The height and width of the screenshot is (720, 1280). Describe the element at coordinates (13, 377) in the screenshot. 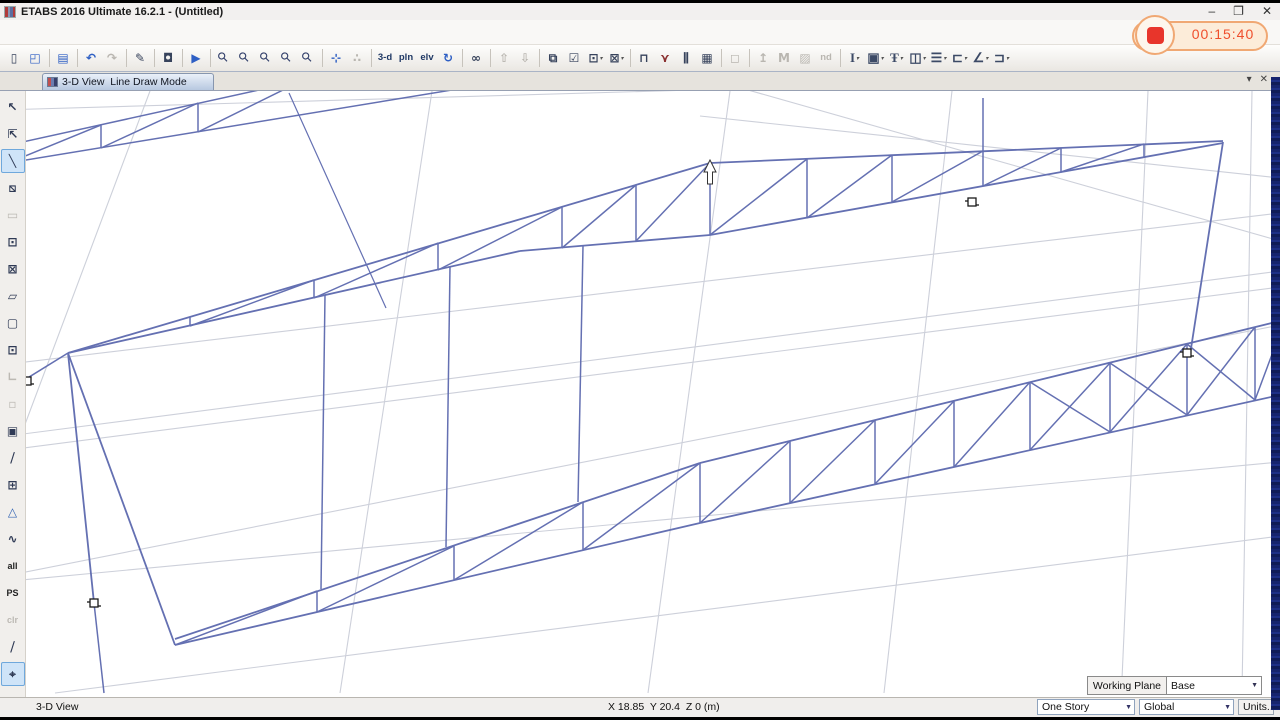

I see `draw-wall-stack-icon: ∟` at that location.